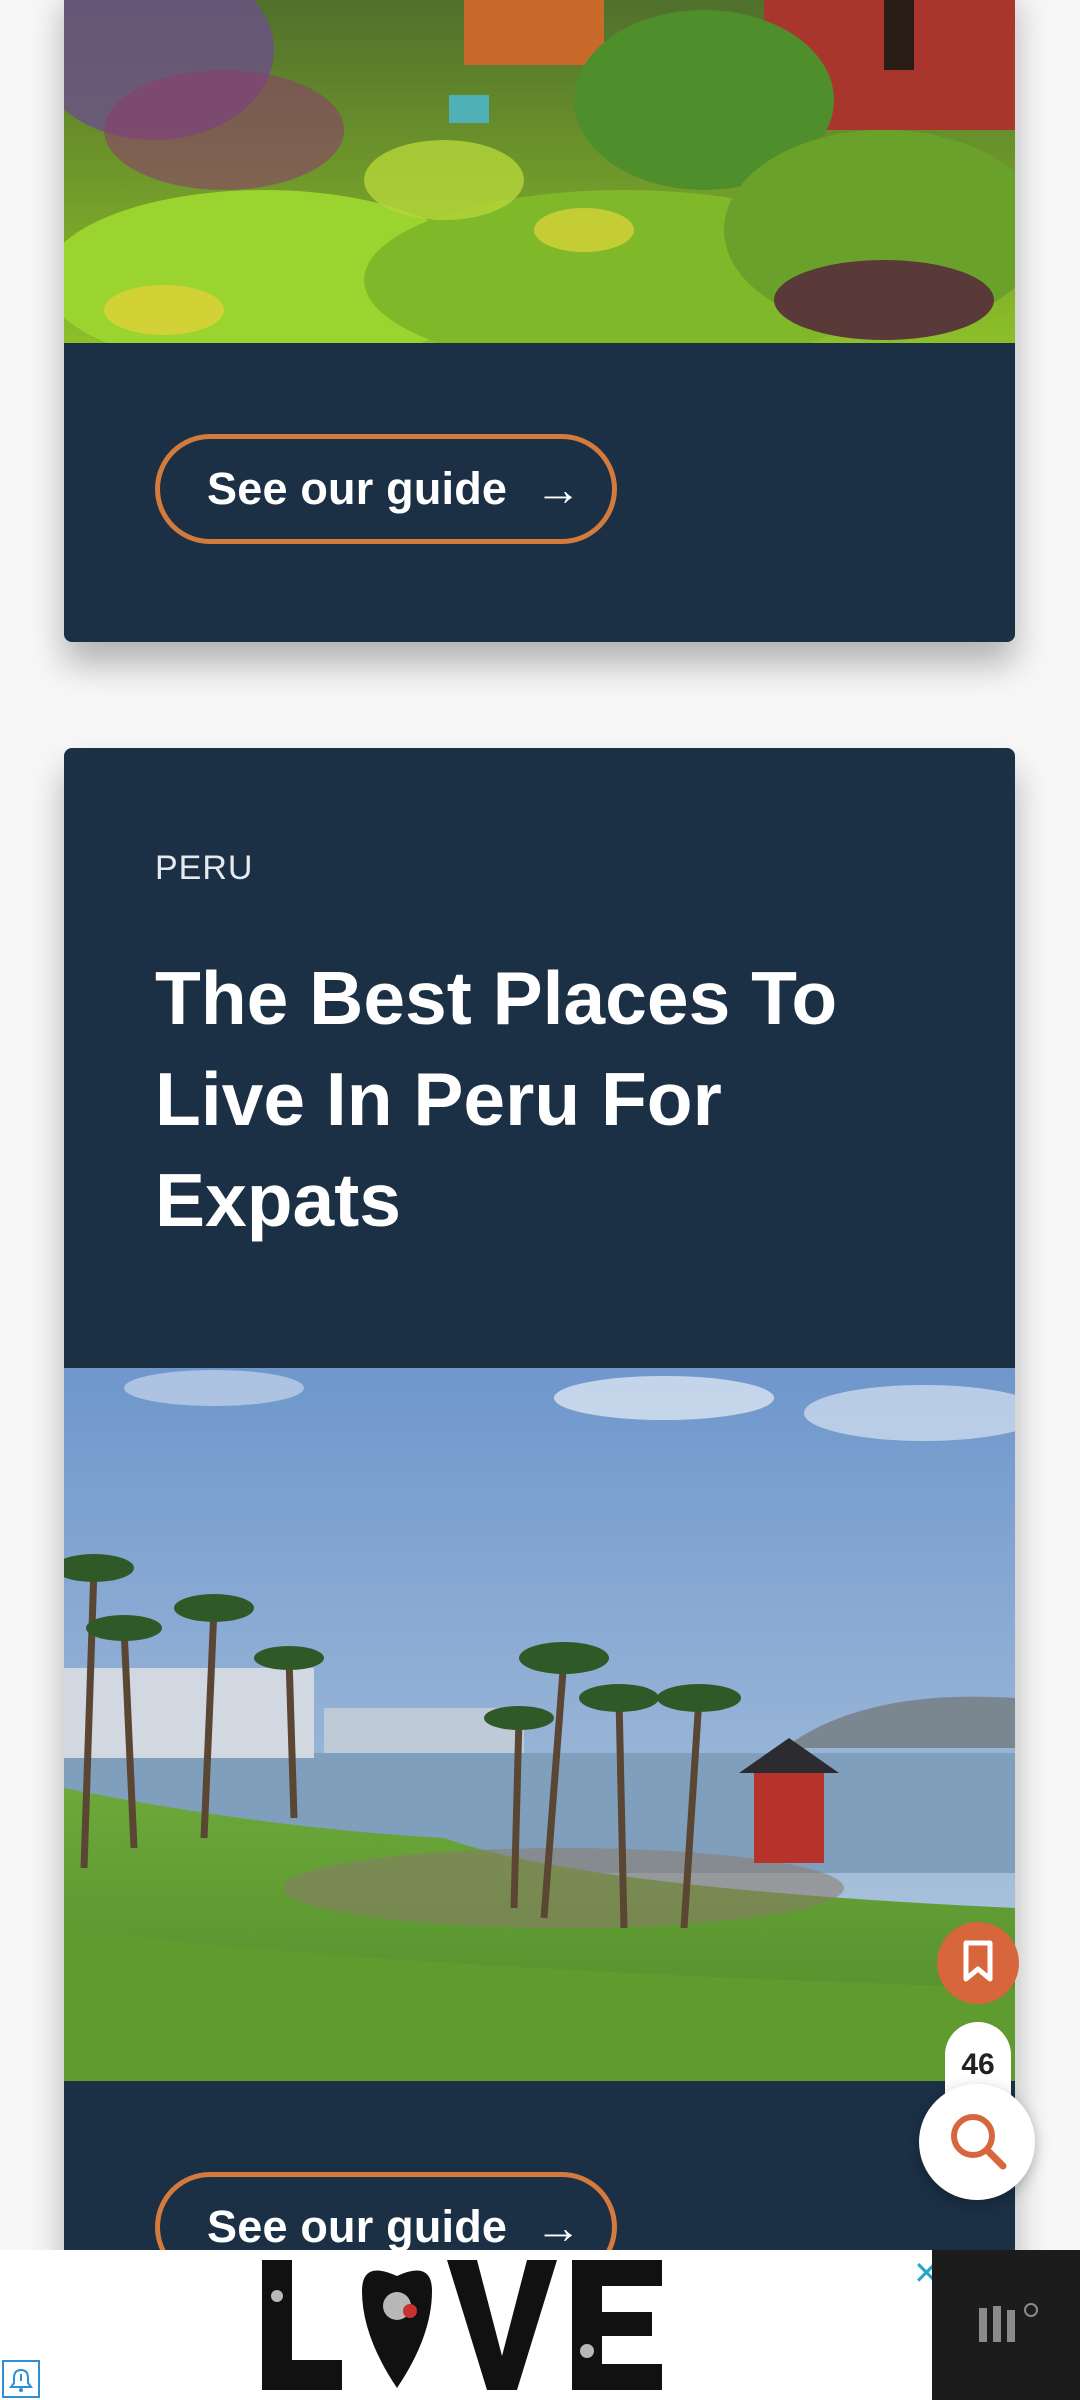  I want to click on see-our-guide-button: See our guide →, so click(386, 489).